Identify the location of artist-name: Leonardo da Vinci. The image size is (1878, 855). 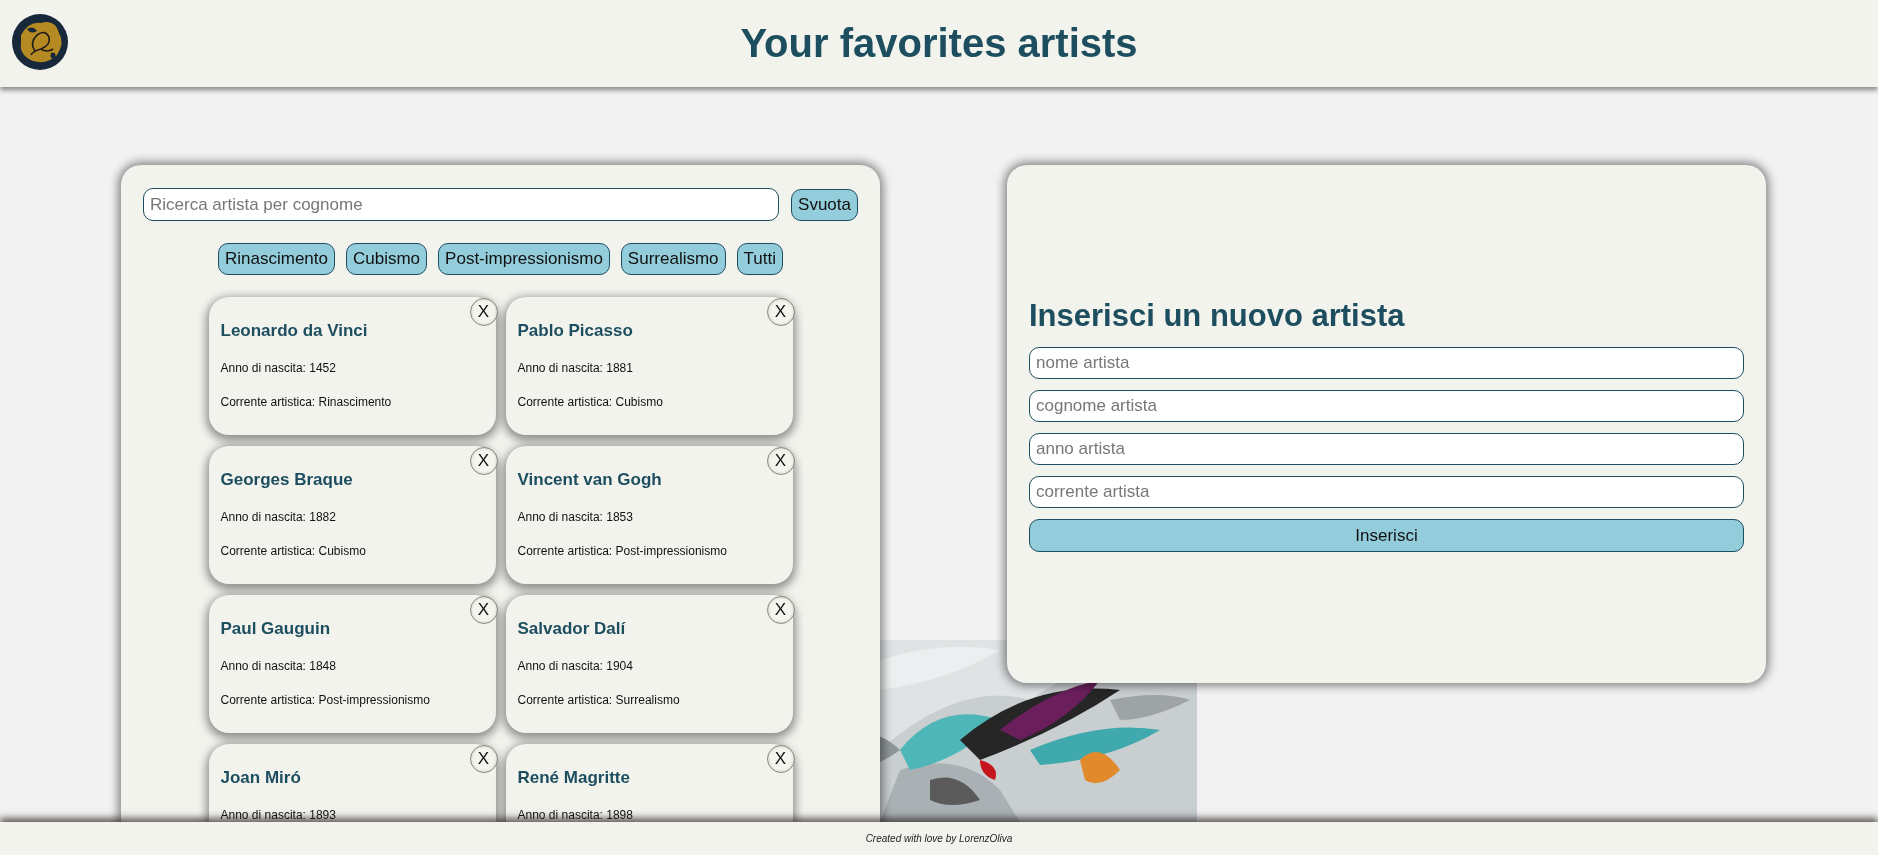
(294, 331).